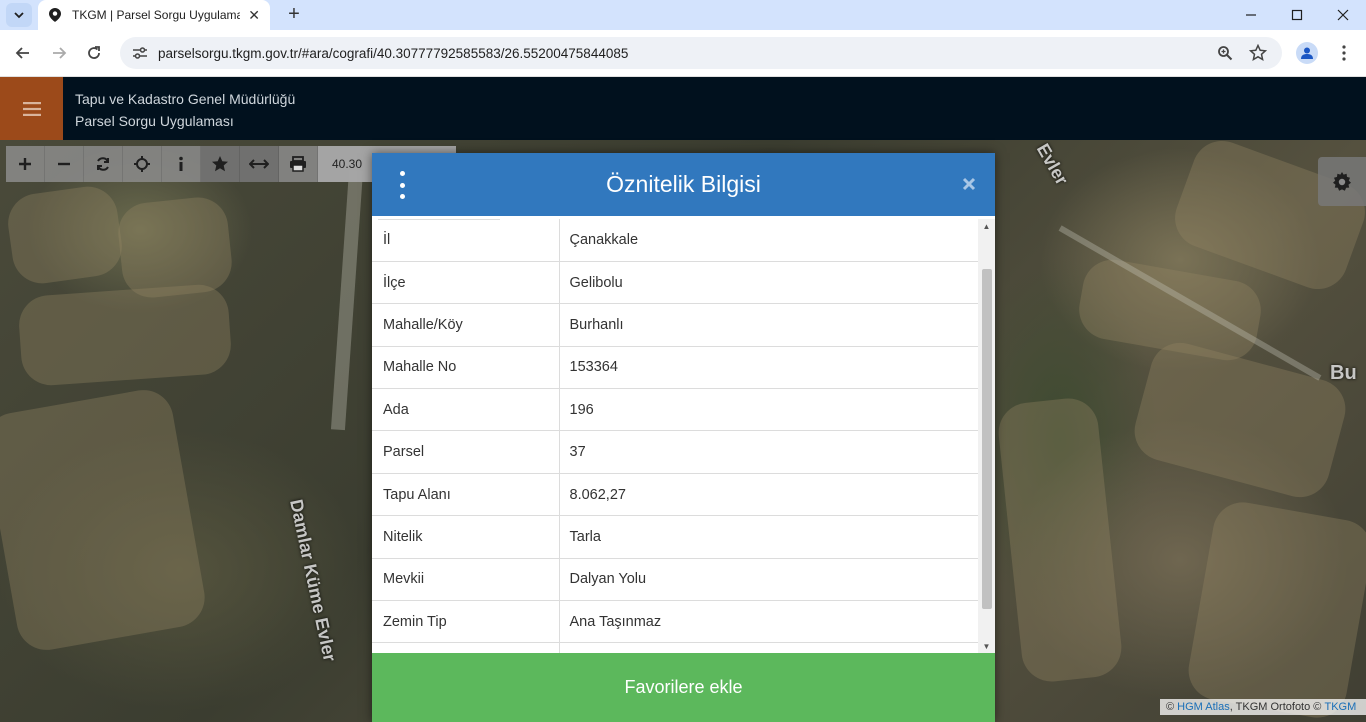 The height and width of the screenshot is (722, 1366). Describe the element at coordinates (466, 647) in the screenshot. I see `attr-key` at that location.